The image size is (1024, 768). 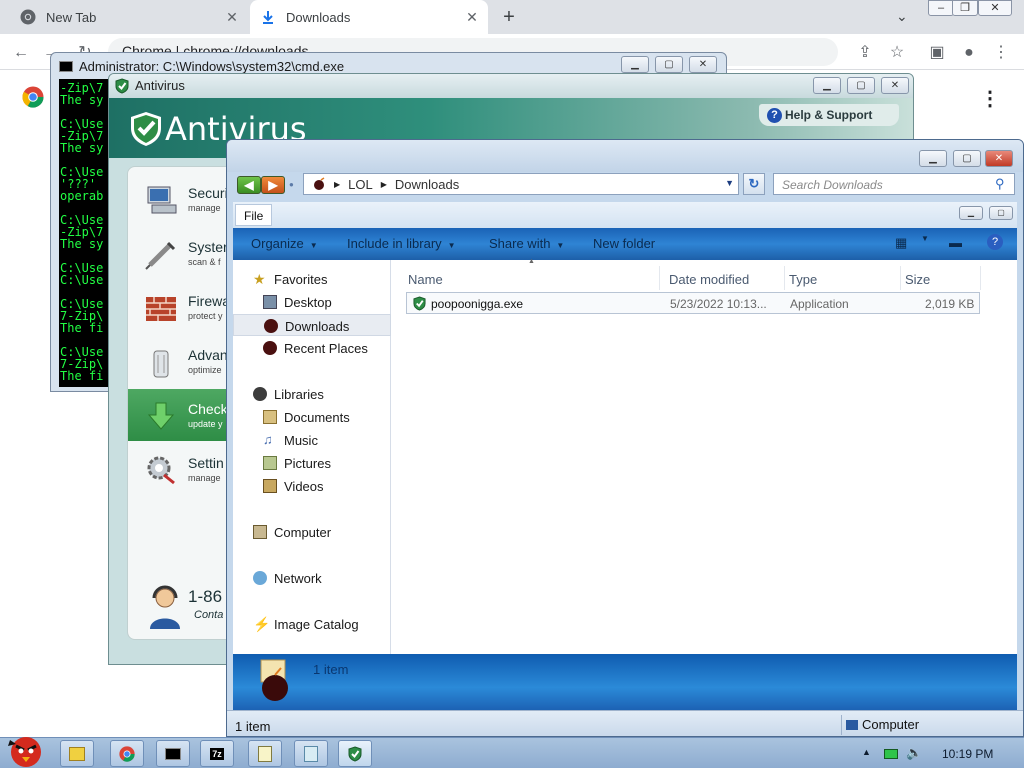 What do you see at coordinates (754, 184) in the screenshot?
I see `refresh-button: ↻` at bounding box center [754, 184].